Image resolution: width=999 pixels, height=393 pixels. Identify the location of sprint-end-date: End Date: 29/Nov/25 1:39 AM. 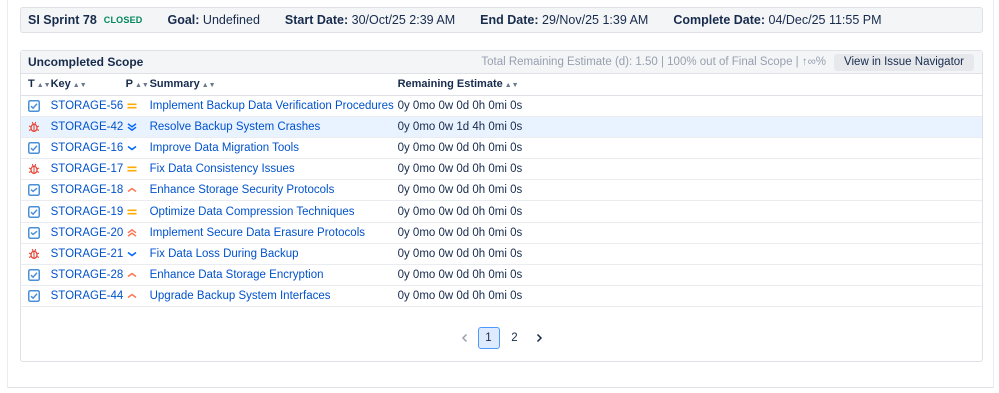
(564, 20).